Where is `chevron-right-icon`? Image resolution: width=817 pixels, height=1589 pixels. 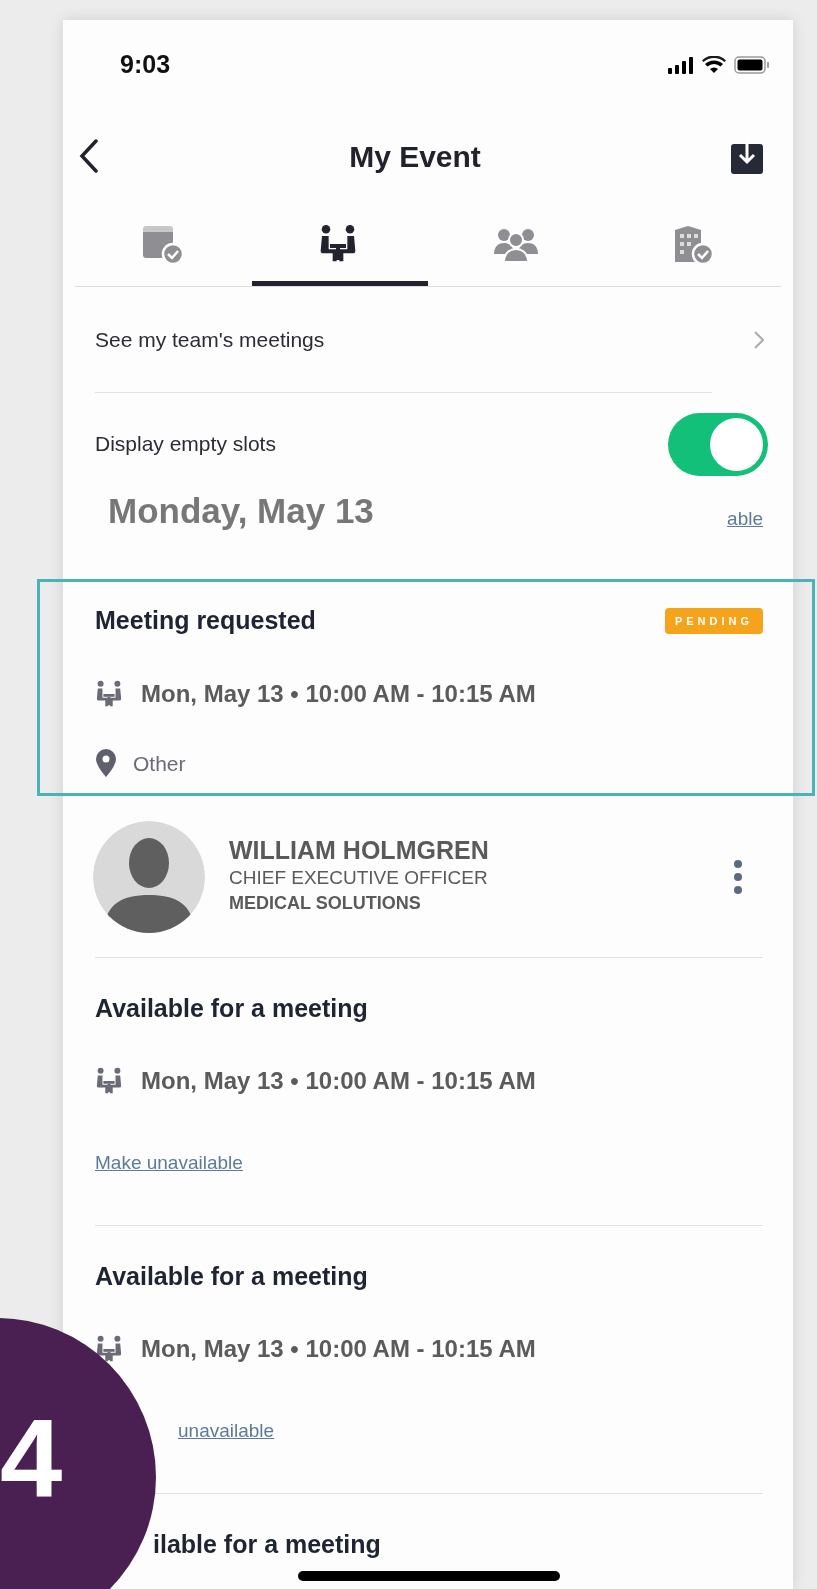
chevron-right-icon is located at coordinates (759, 339).